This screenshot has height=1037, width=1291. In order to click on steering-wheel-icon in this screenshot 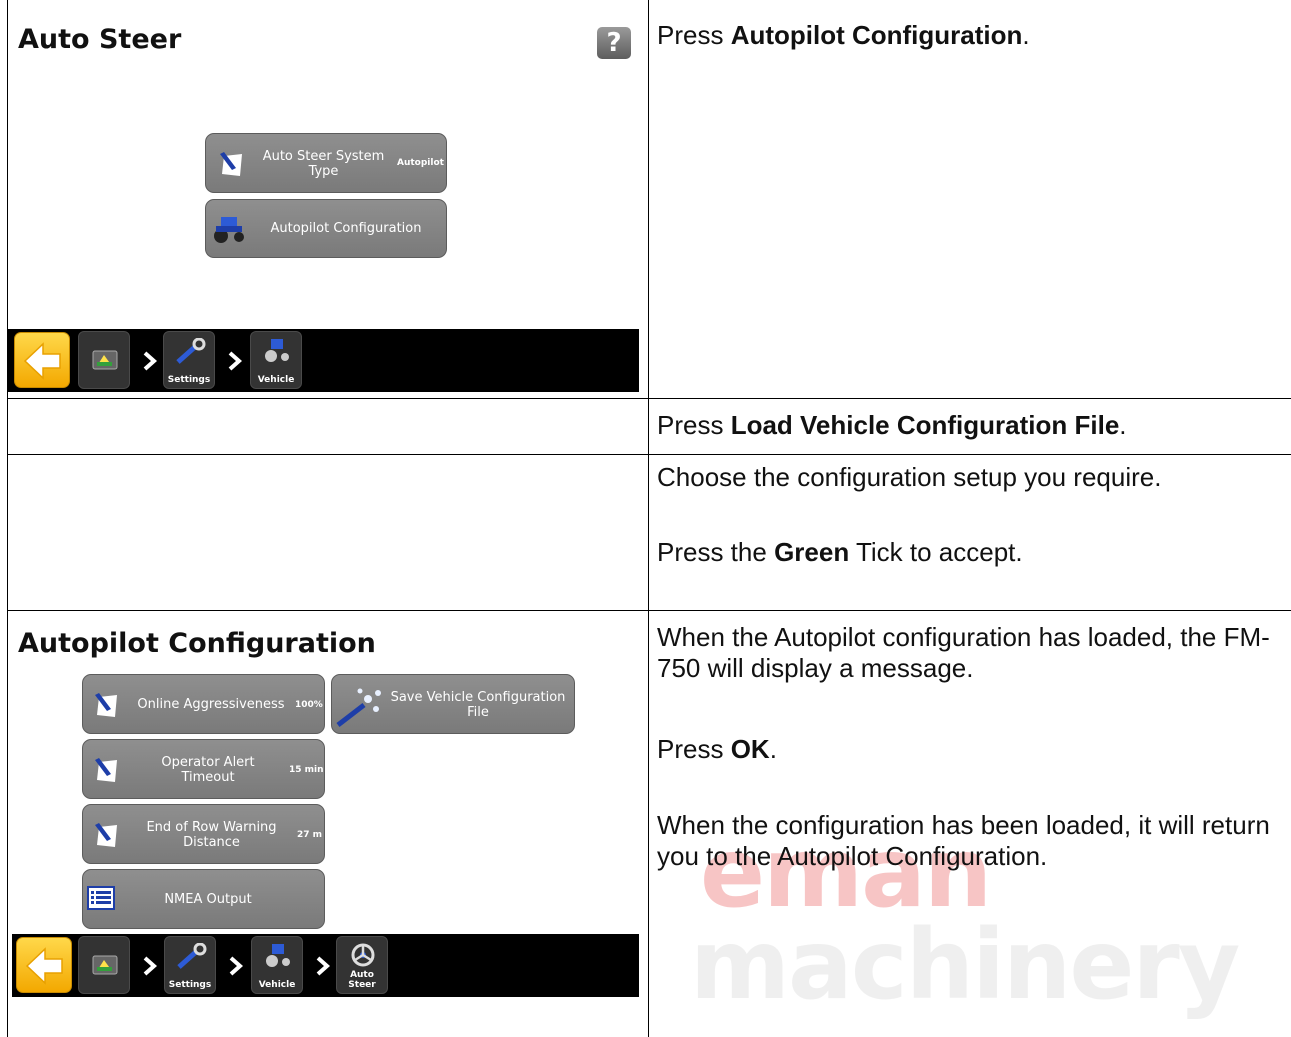, I will do `click(363, 955)`.